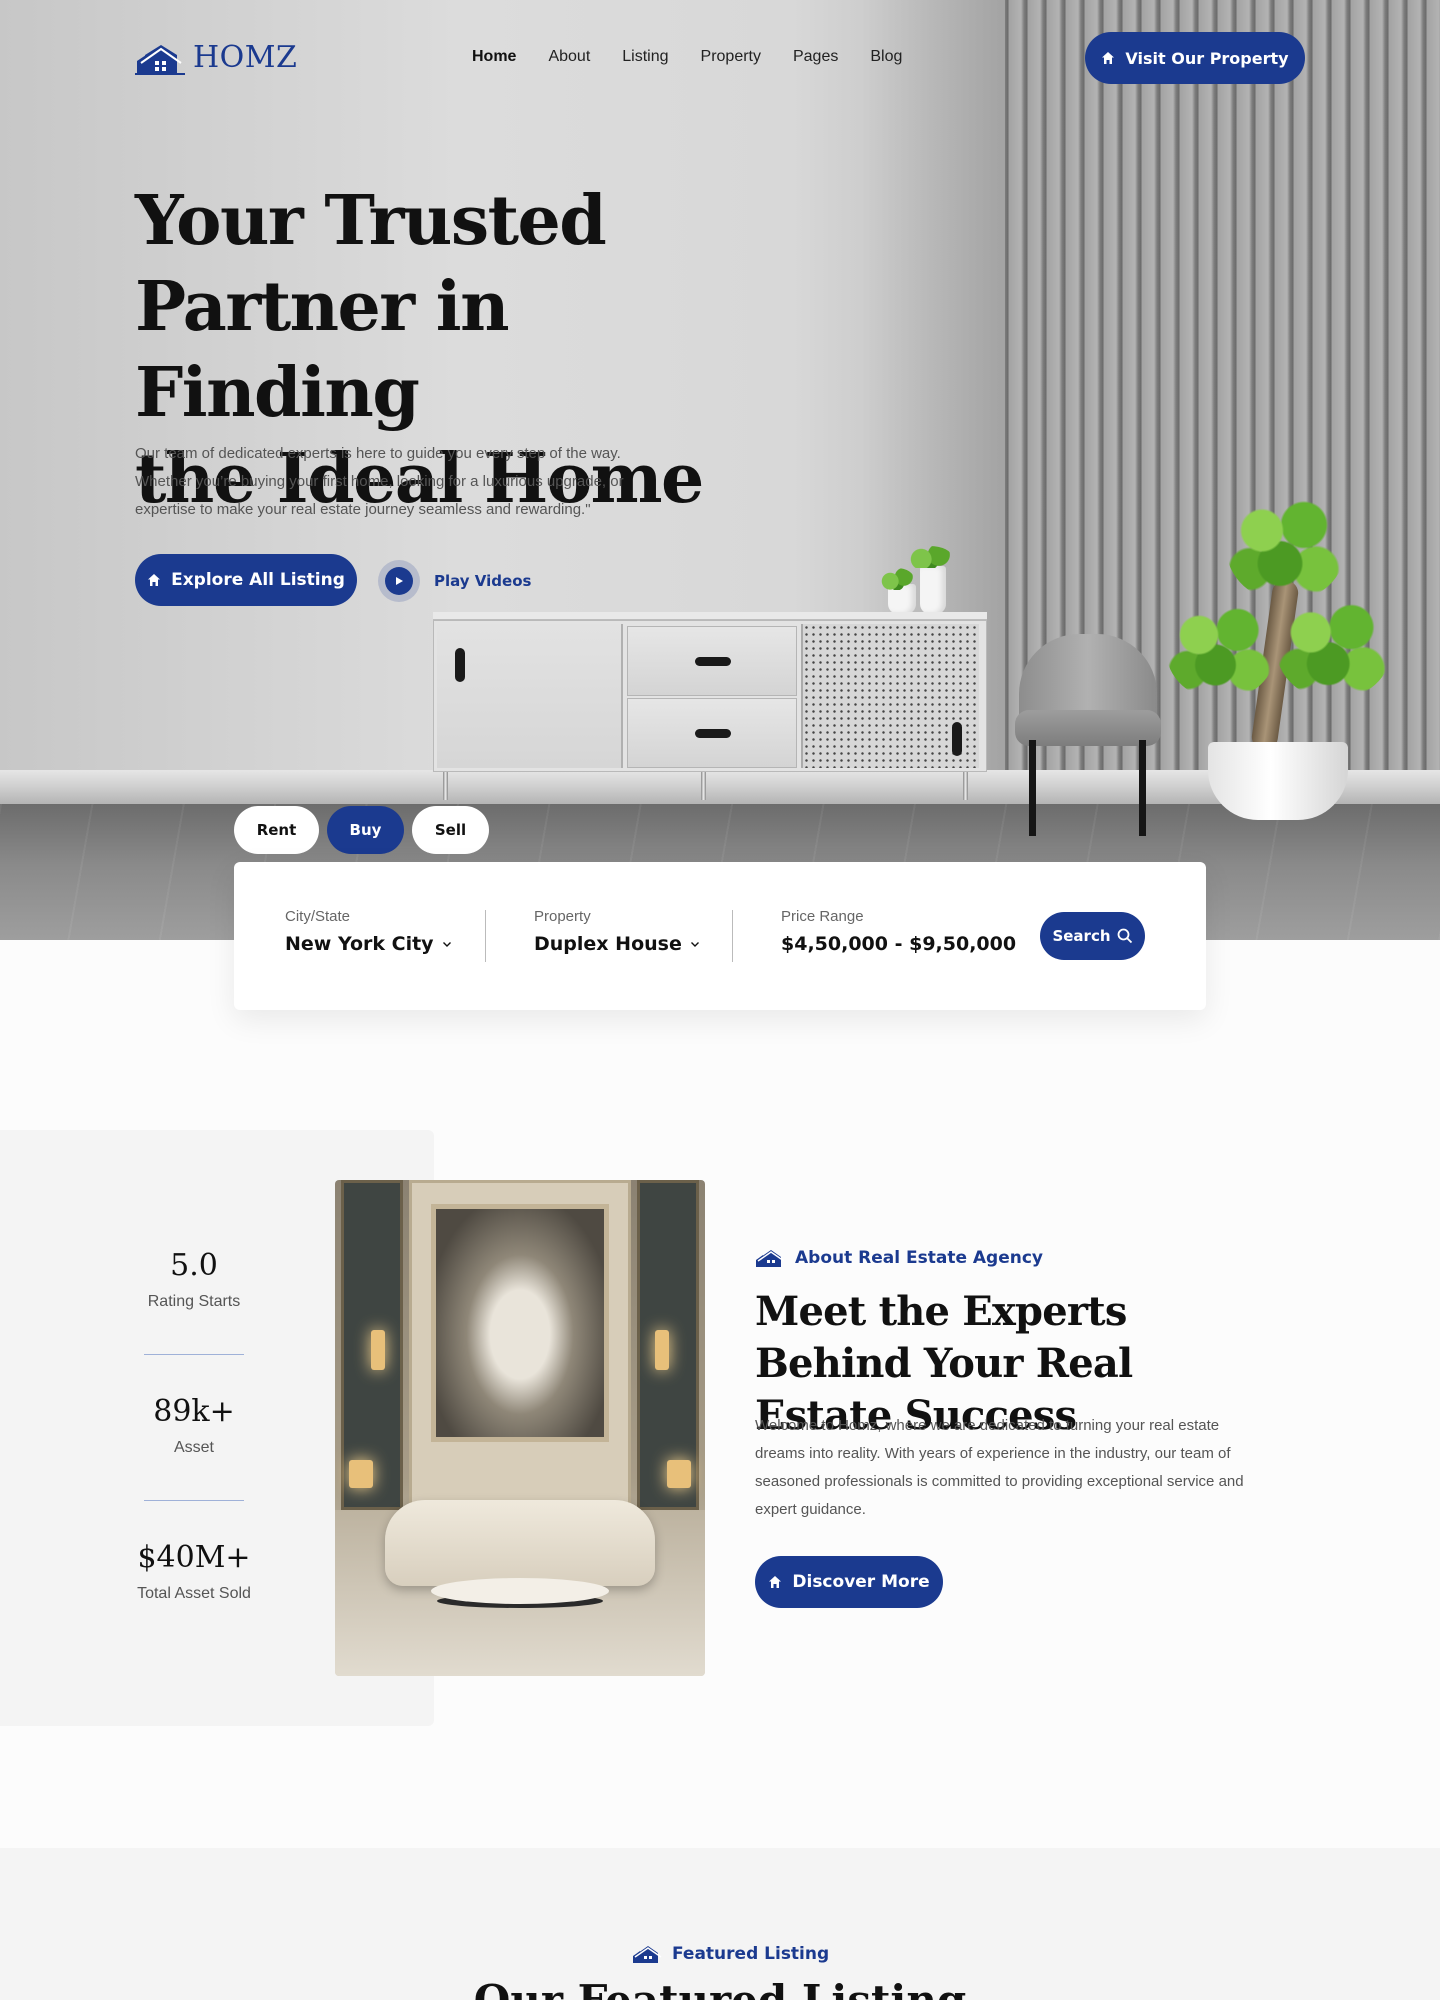 This screenshot has width=1440, height=2000. What do you see at coordinates (899, 944) in the screenshot?
I see `price-range-value: $4,50,000 - $9,50,000` at bounding box center [899, 944].